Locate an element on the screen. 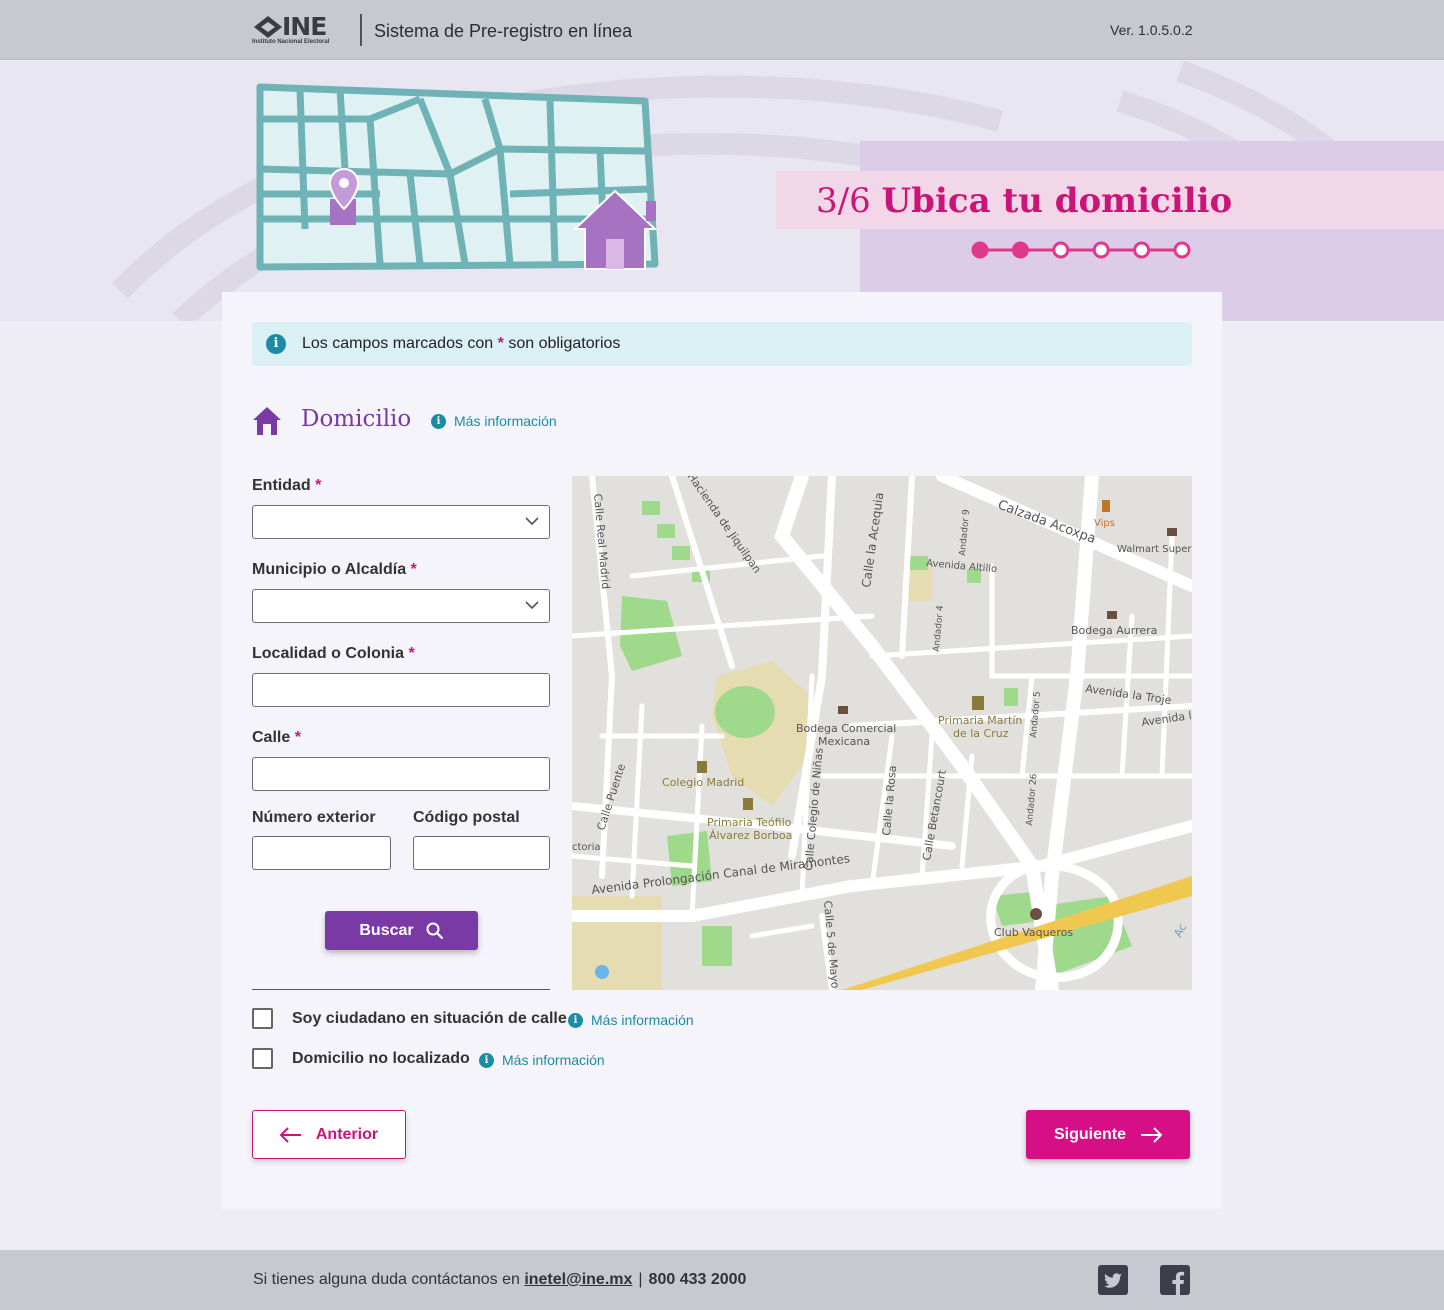  codigo-postal-label: Código postal is located at coordinates (466, 817).